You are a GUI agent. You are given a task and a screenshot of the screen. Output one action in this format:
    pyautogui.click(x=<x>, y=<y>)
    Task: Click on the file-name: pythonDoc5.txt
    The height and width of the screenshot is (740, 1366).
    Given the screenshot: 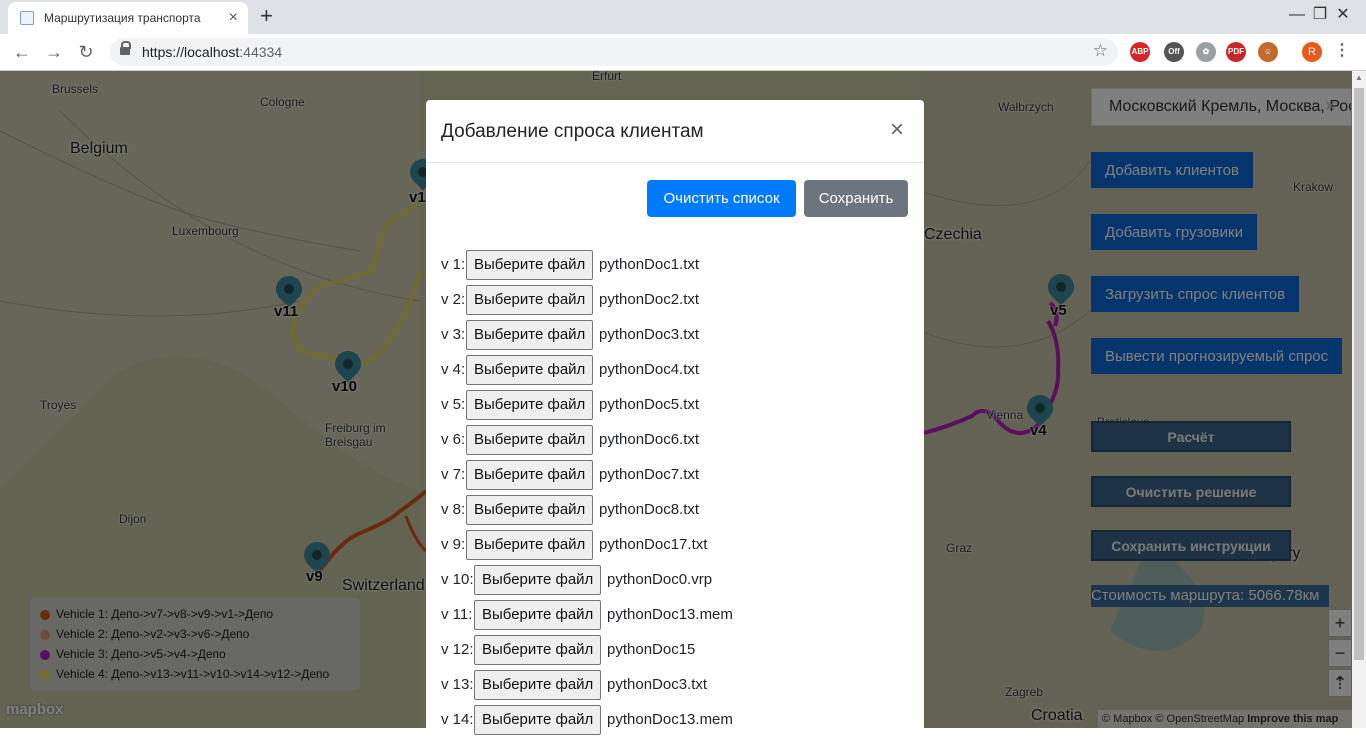 What is the action you would take?
    pyautogui.click(x=649, y=404)
    